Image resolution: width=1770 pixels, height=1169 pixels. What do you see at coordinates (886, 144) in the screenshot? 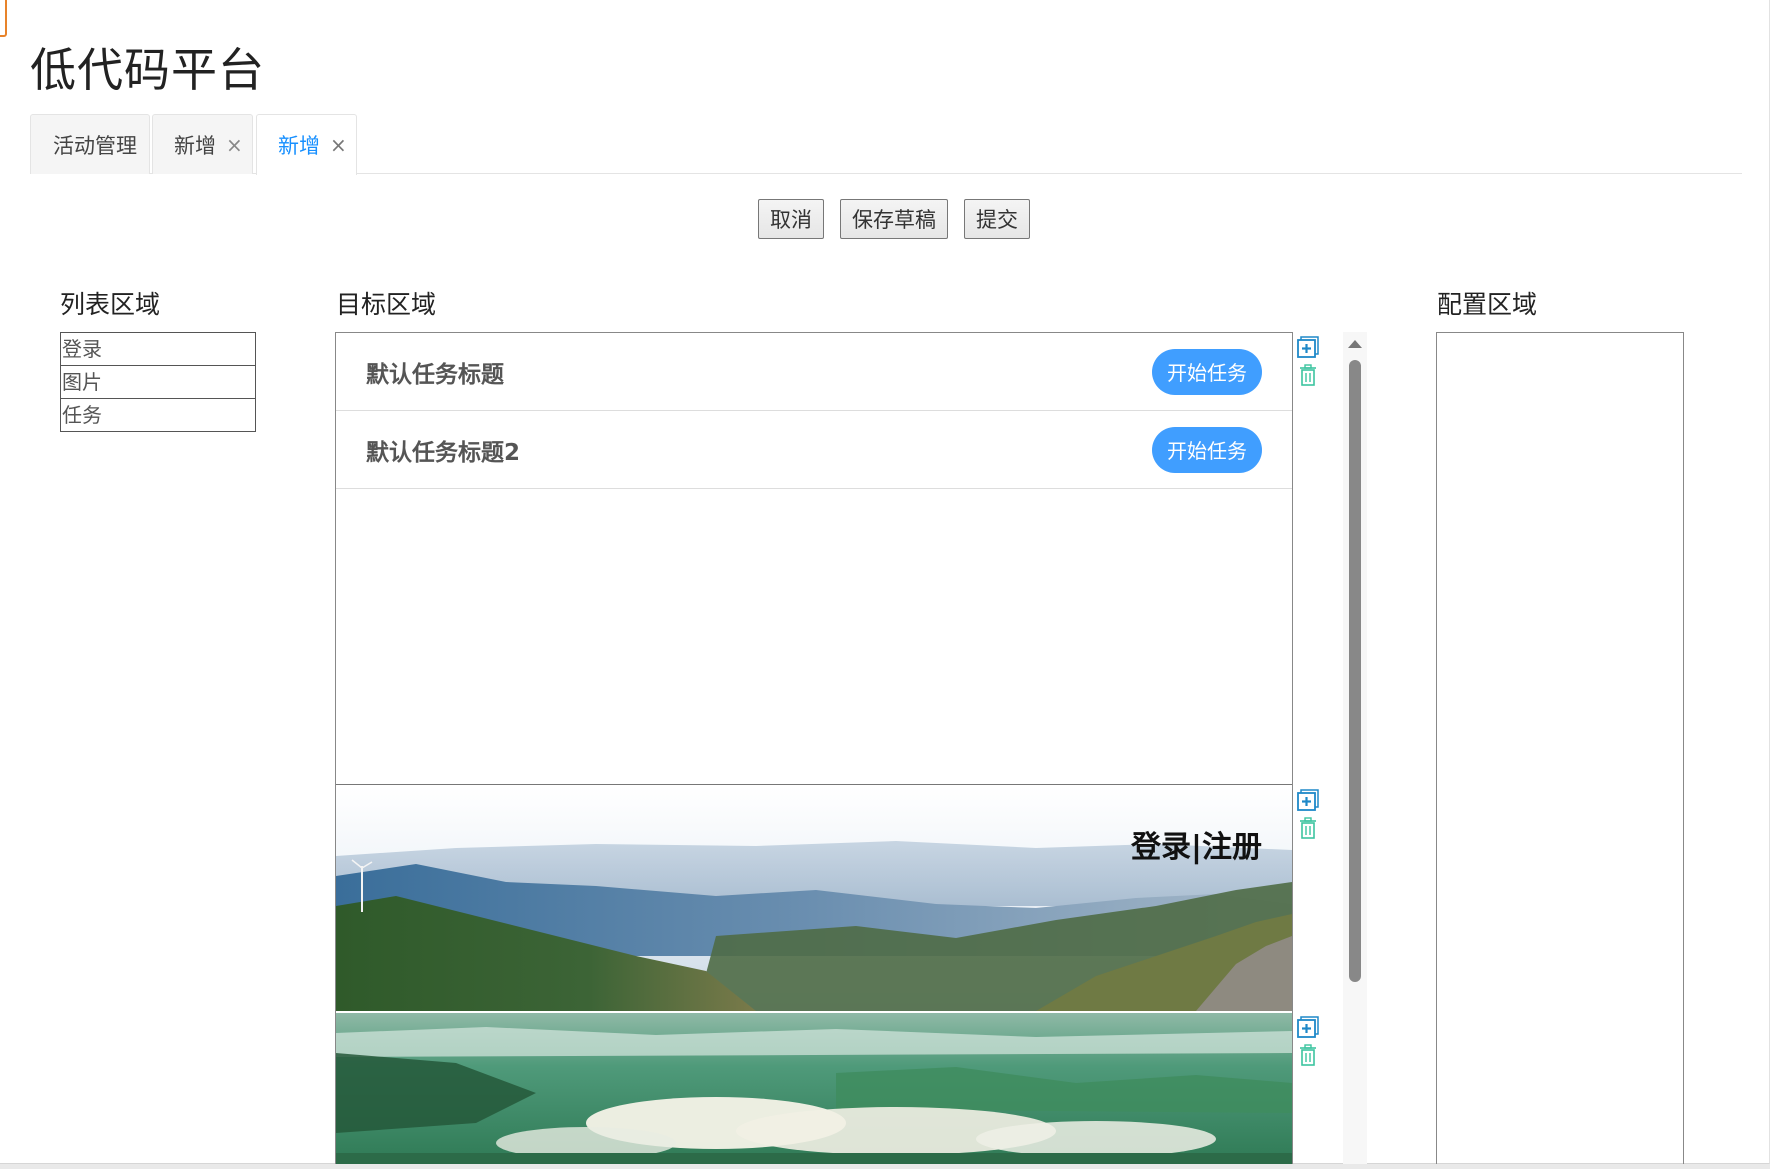
I see `tab-bar: 活动管理 新增 × 新增 ×` at bounding box center [886, 144].